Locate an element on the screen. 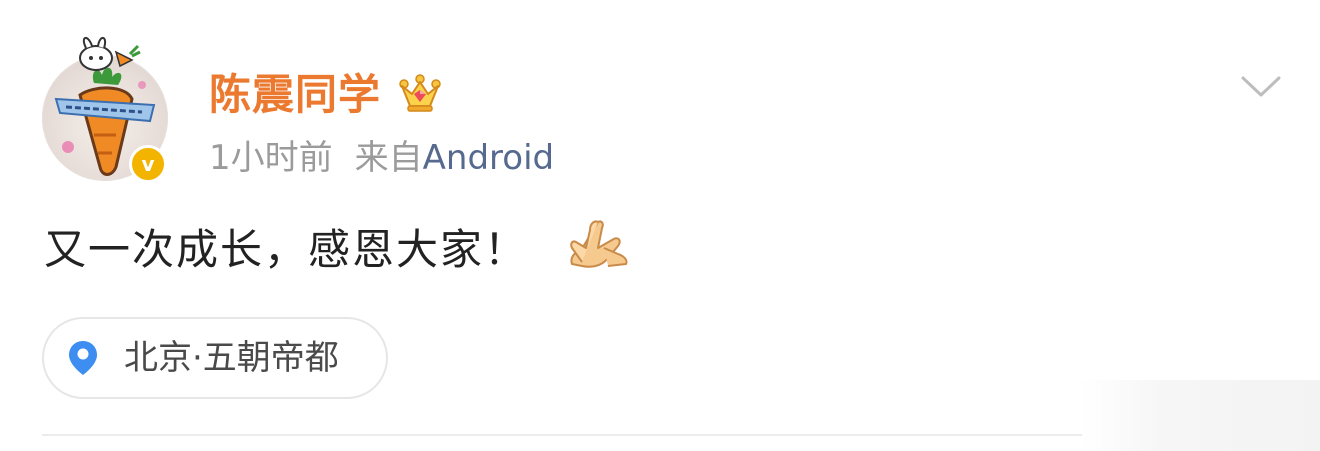 This screenshot has width=1320, height=451. location-pin-icon is located at coordinates (83, 358).